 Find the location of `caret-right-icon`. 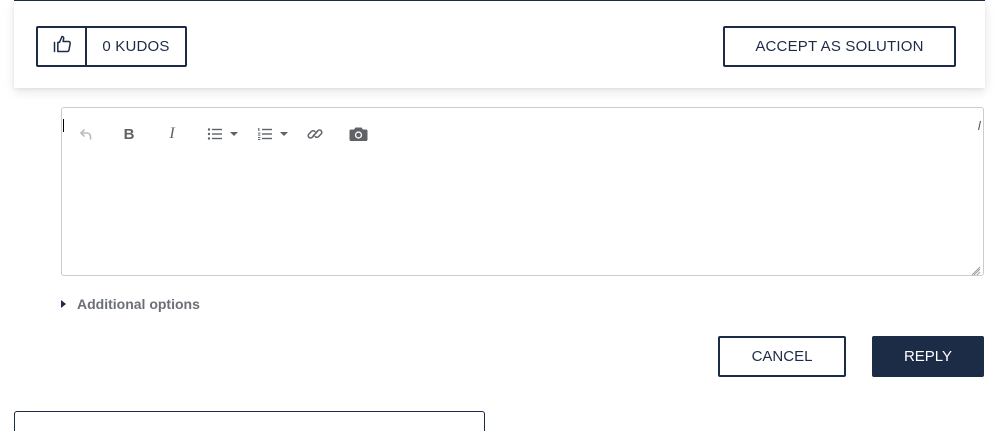

caret-right-icon is located at coordinates (63, 304).